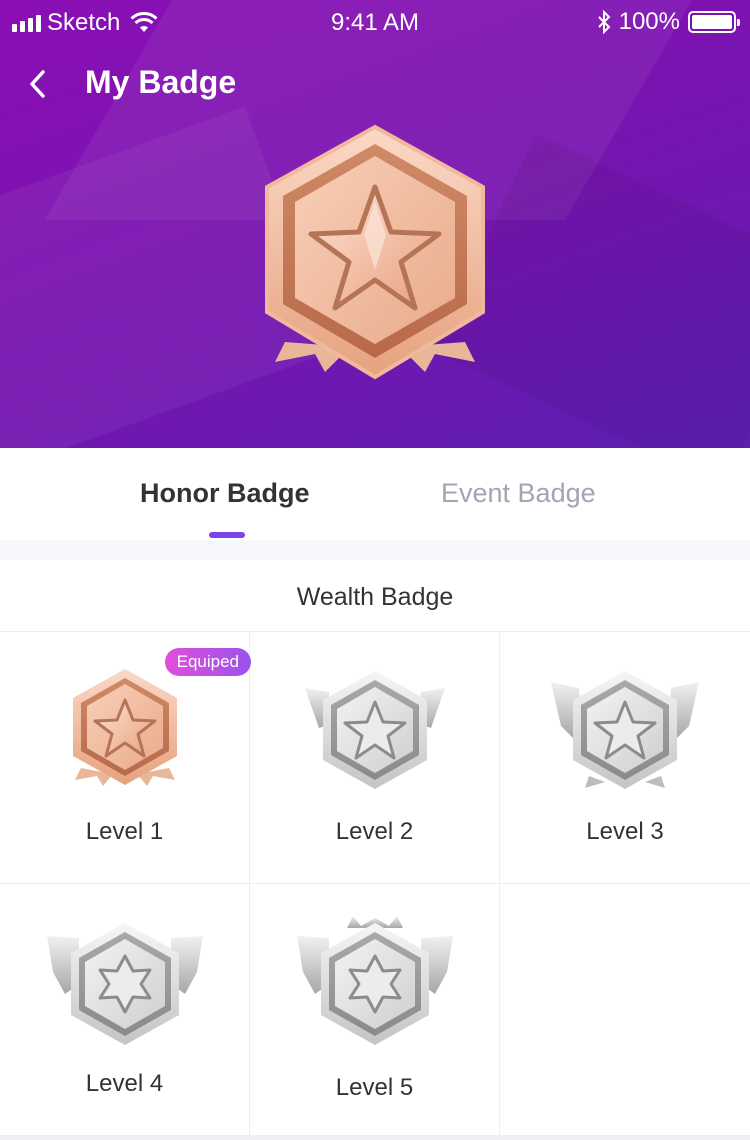 Image resolution: width=750 pixels, height=1140 pixels. Describe the element at coordinates (375, 494) in the screenshot. I see `tab-bar: Honor Badge Event Badge` at that location.